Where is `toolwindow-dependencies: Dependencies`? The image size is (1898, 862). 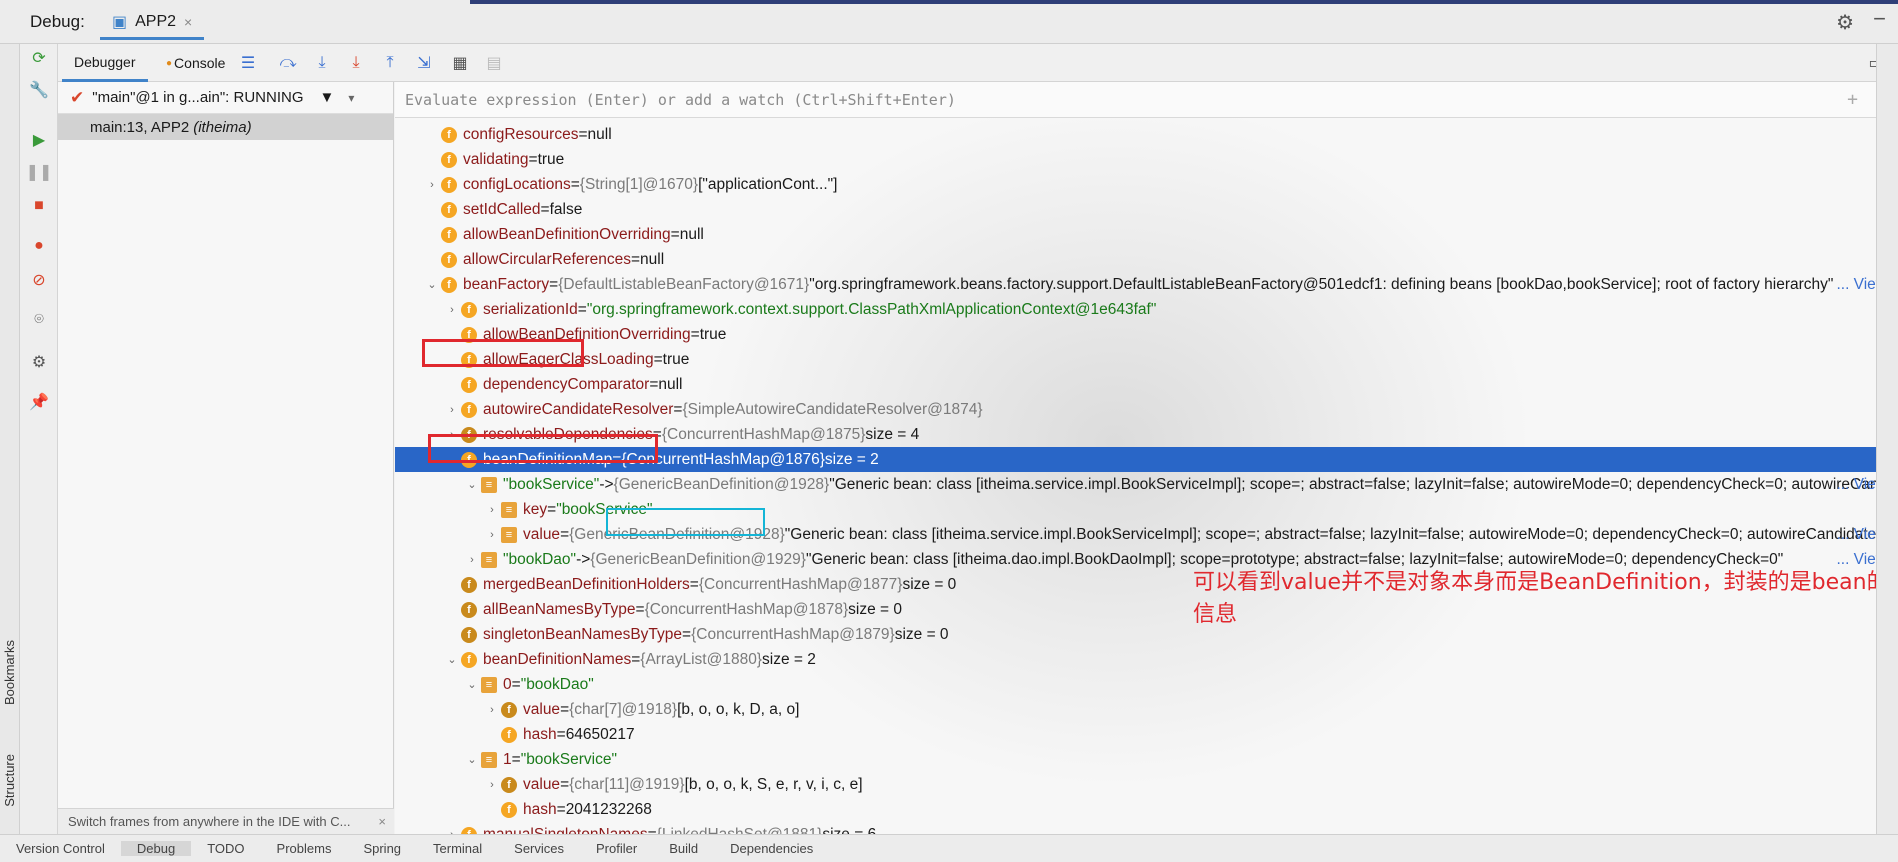
toolwindow-dependencies: Dependencies is located at coordinates (771, 848).